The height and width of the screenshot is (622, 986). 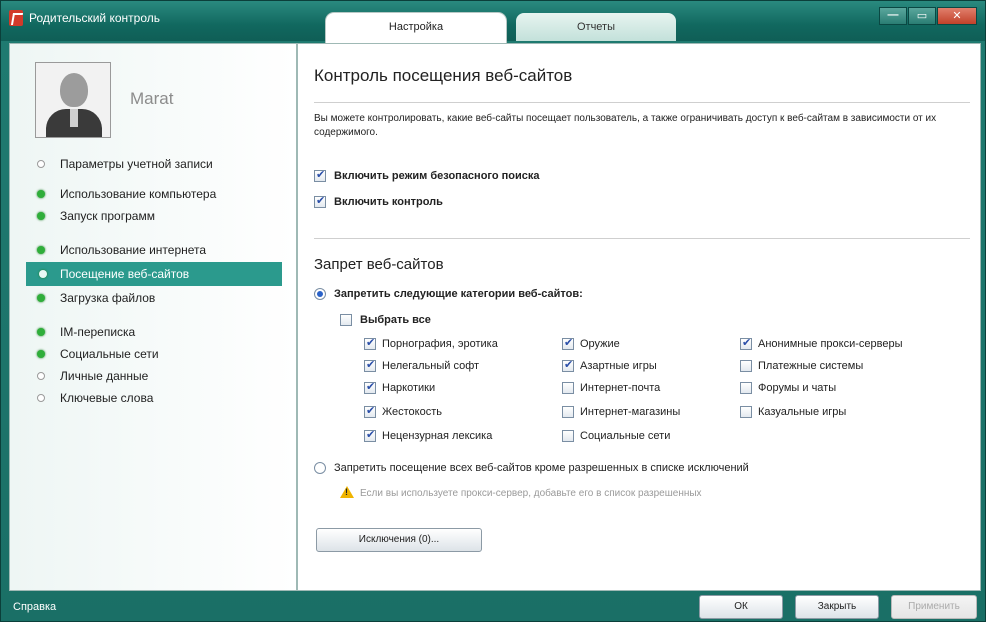 I want to click on category-label: Социальные сети, so click(x=625, y=436).